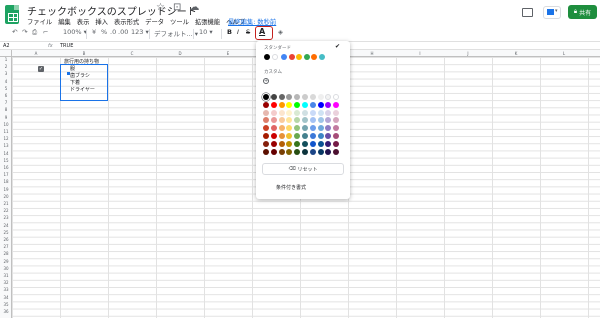 This screenshot has height=318, width=600. What do you see at coordinates (24, 32) in the screenshot?
I see `redo-icon: ↷` at bounding box center [24, 32].